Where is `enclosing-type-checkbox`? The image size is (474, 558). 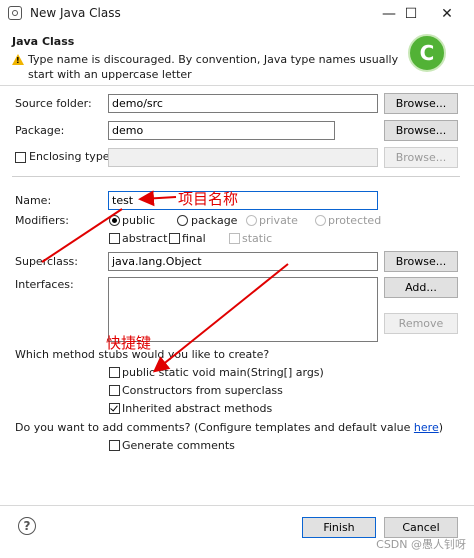 enclosing-type-checkbox is located at coordinates (20, 157).